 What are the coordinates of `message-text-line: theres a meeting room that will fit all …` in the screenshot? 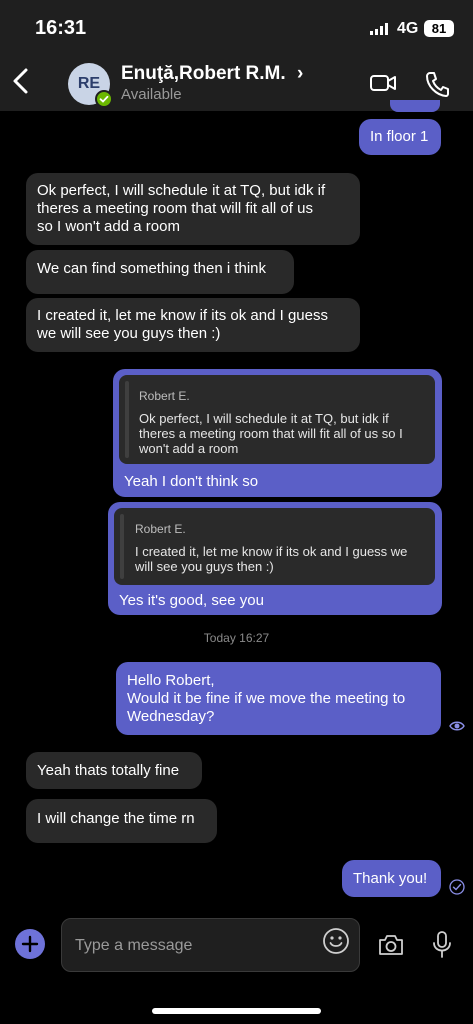 It's located at (175, 208).